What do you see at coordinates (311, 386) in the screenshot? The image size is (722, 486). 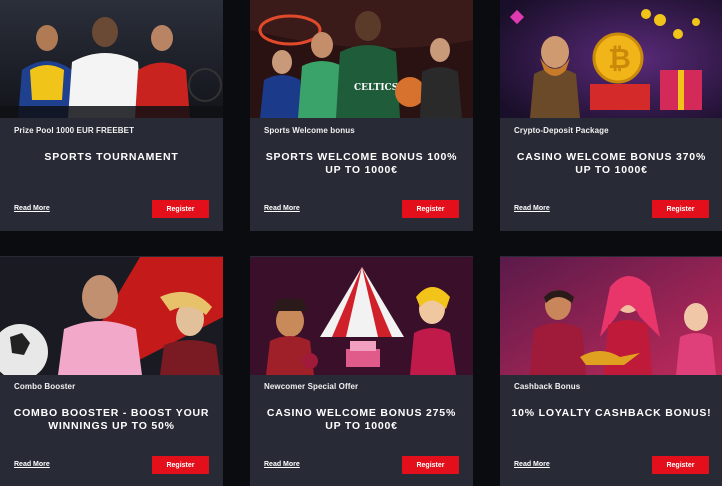 I see `promo-subtitle: Newcomer Special Offer` at bounding box center [311, 386].